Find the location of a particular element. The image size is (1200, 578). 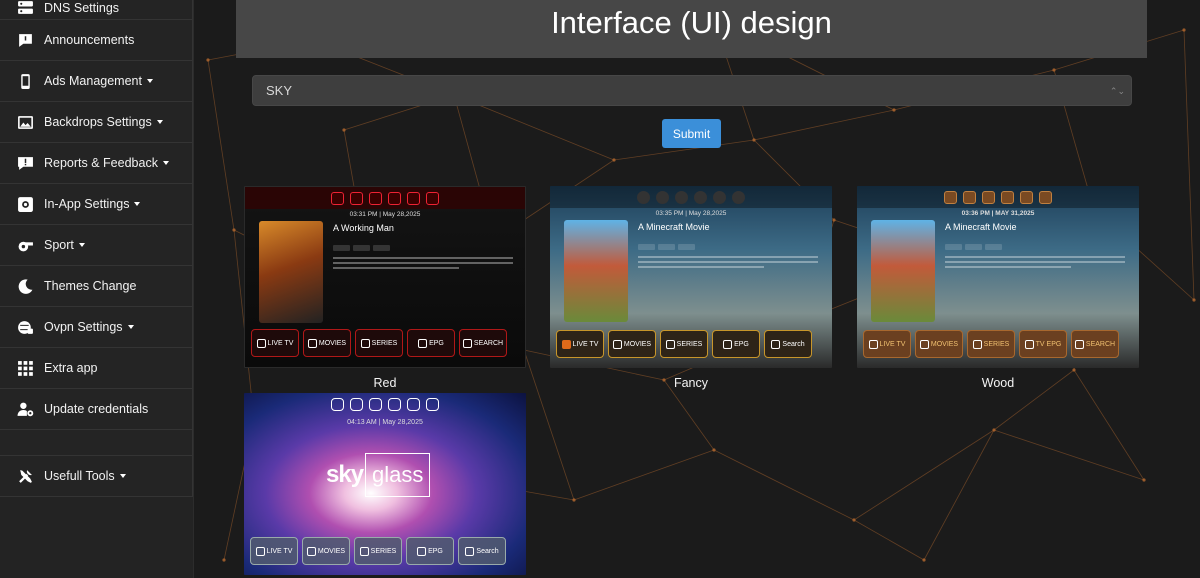

moon-icon is located at coordinates (25, 286).